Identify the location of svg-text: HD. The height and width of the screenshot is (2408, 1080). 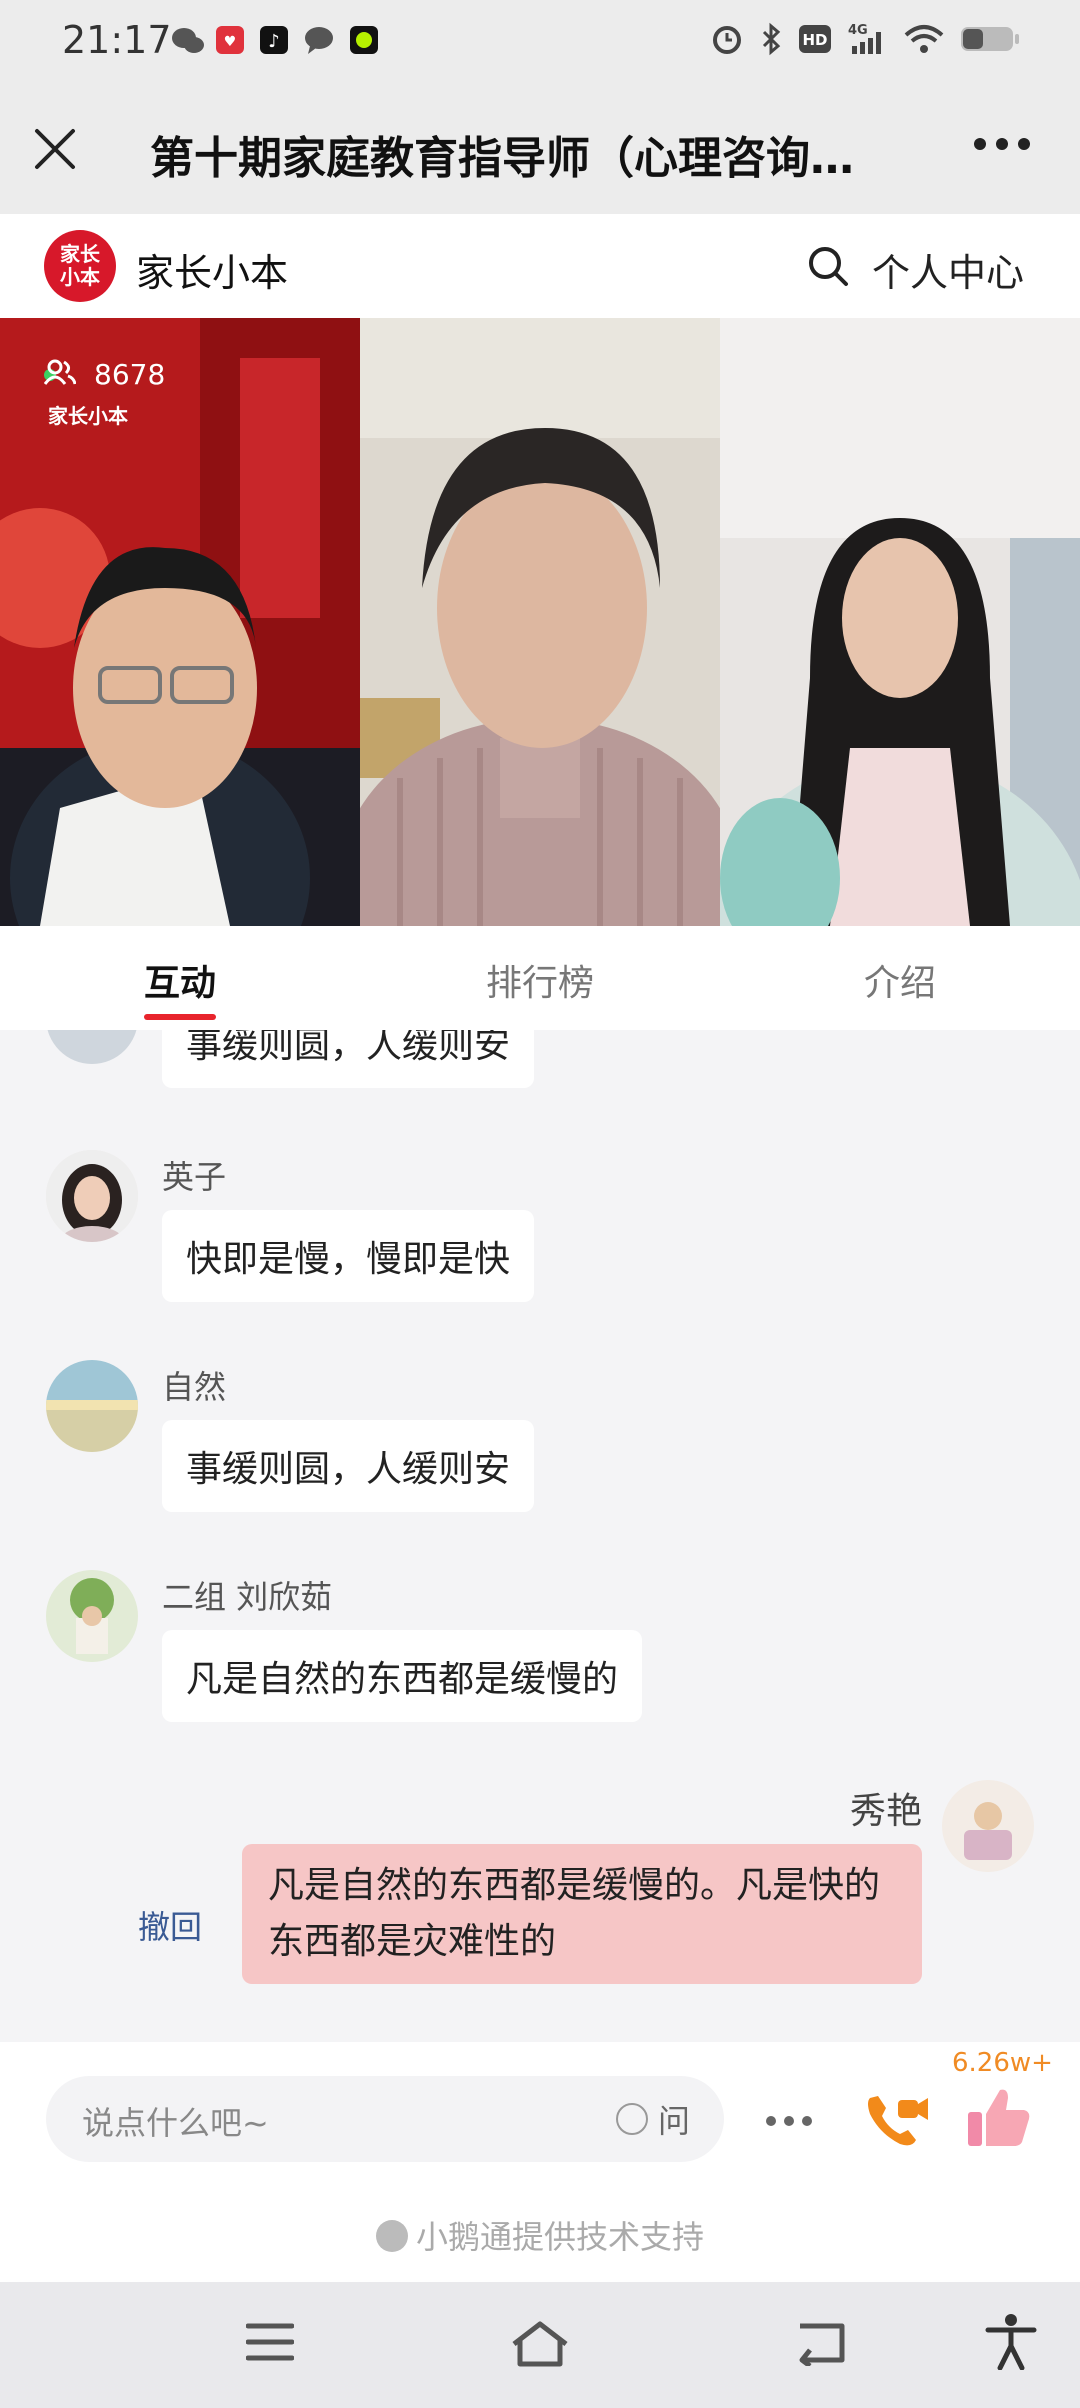
(814, 40).